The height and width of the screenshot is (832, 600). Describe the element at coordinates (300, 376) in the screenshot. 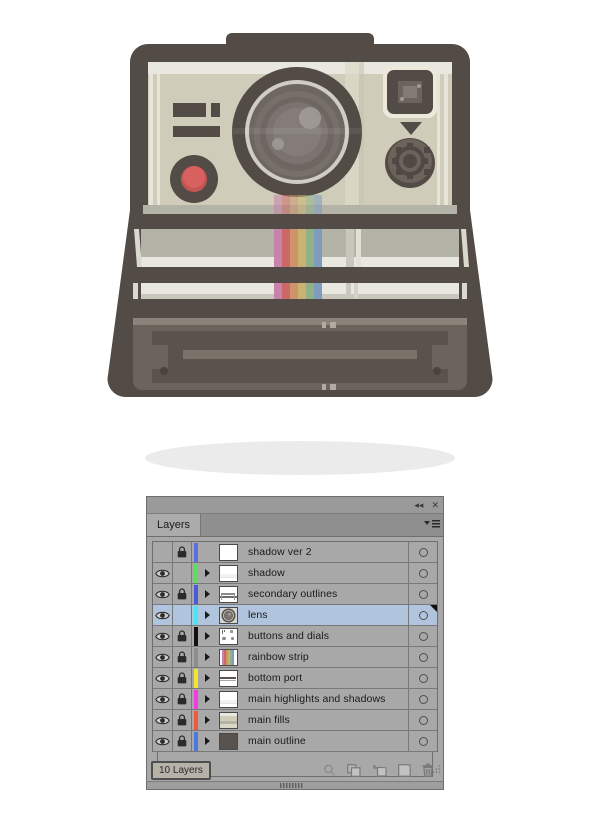

I see `port-slot-bottom` at that location.